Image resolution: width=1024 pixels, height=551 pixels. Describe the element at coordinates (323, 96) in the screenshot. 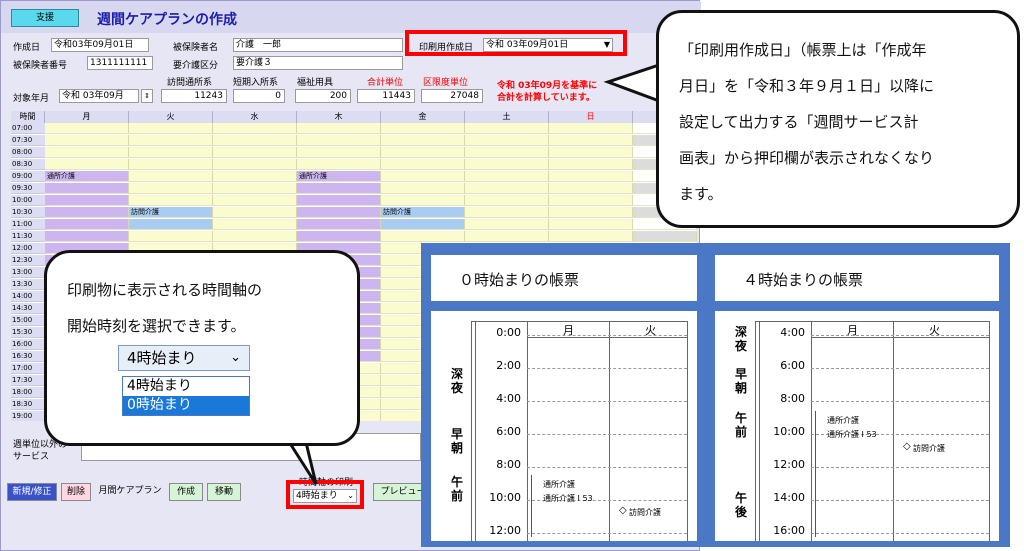

I see `stat-value-2: 200` at that location.